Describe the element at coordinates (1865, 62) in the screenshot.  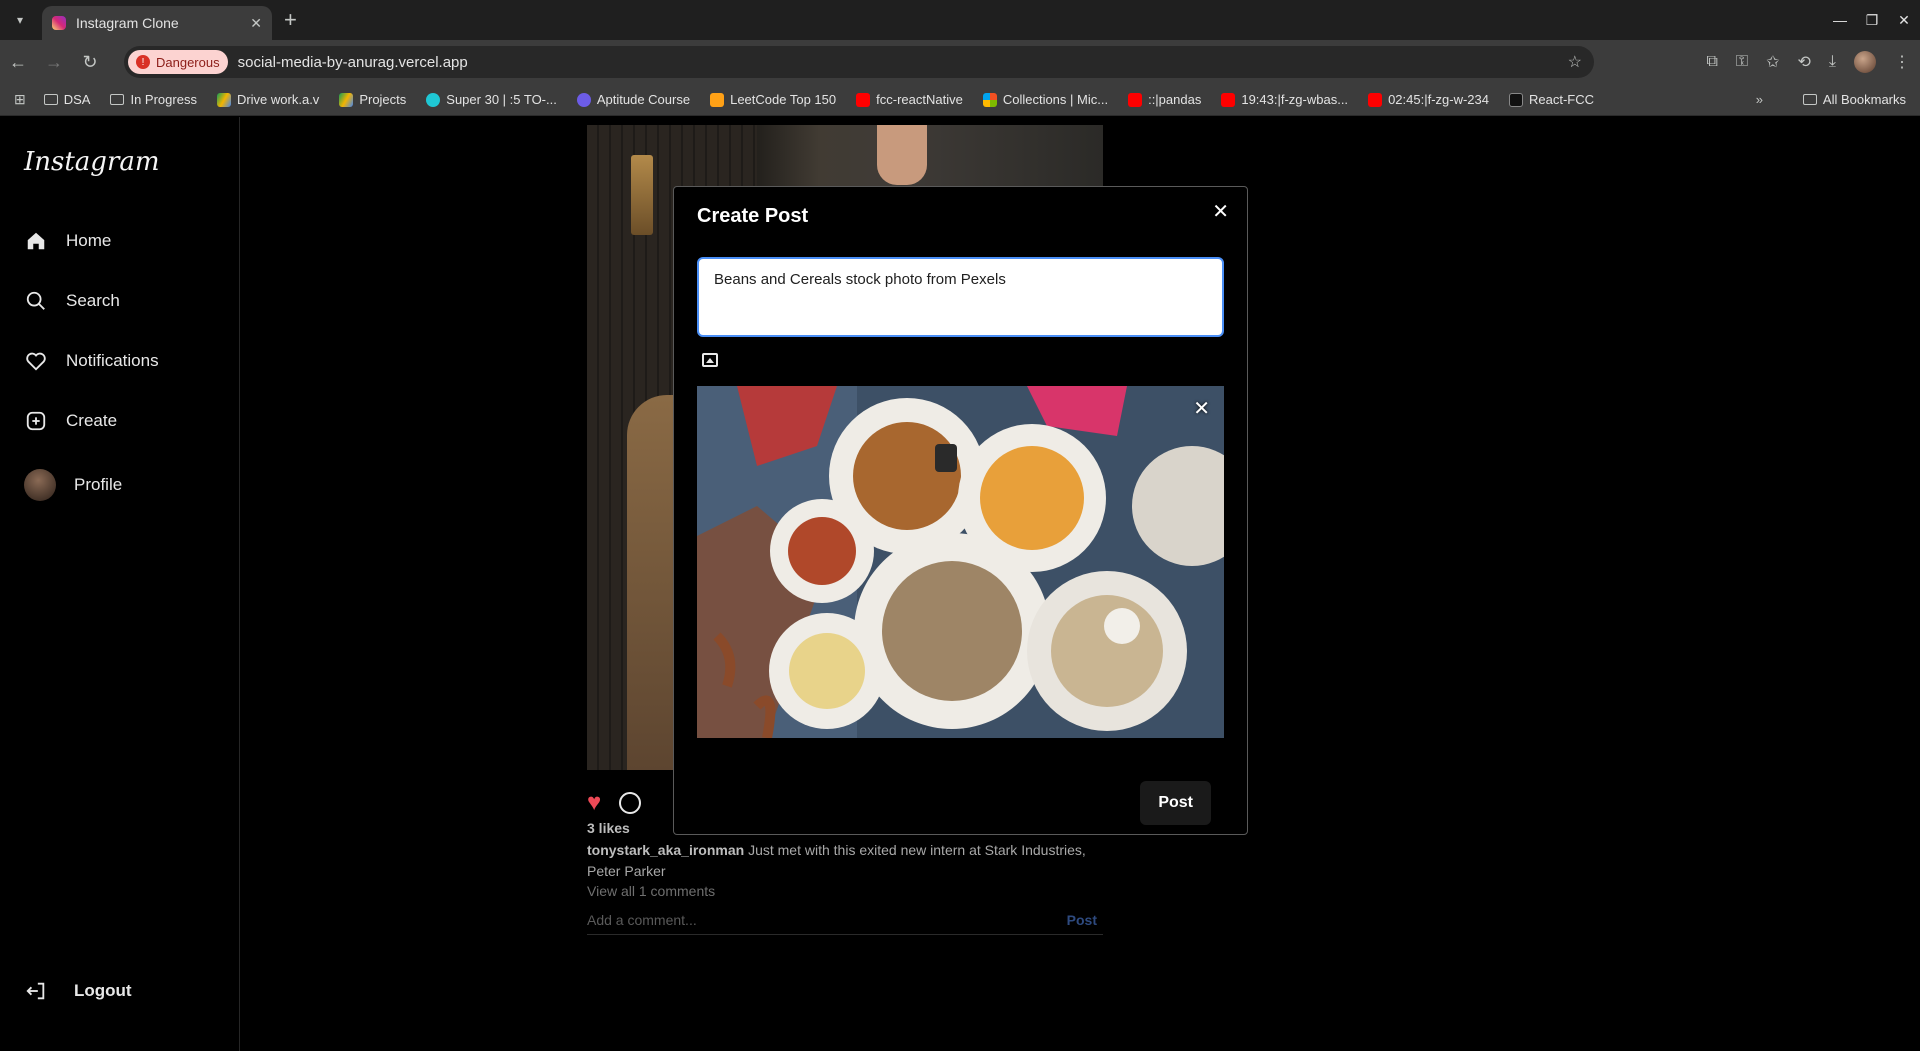
I see `profile-avatar-icon` at that location.